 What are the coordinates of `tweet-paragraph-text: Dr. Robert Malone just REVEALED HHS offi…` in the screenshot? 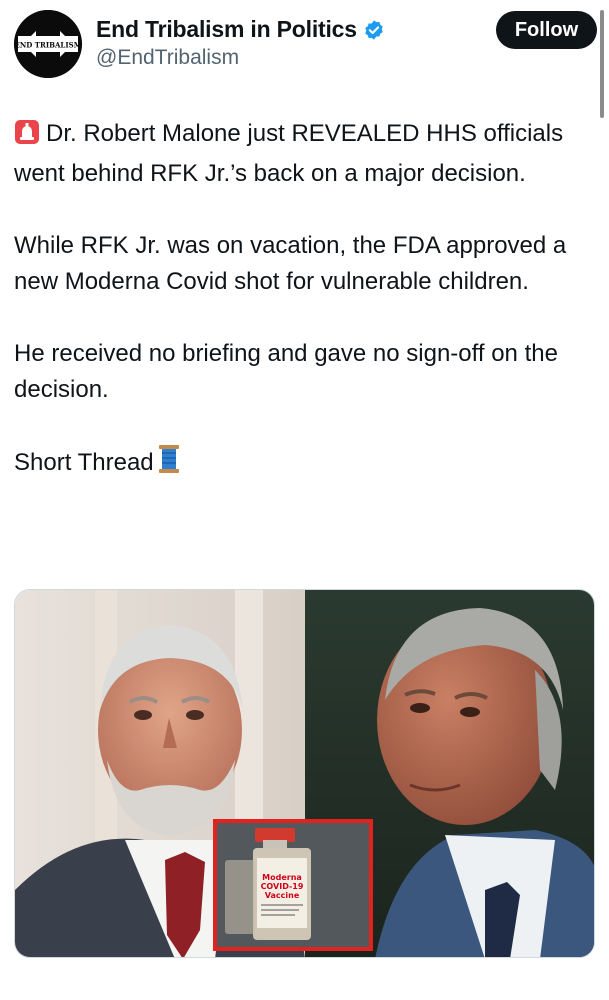 It's located at (289, 153).